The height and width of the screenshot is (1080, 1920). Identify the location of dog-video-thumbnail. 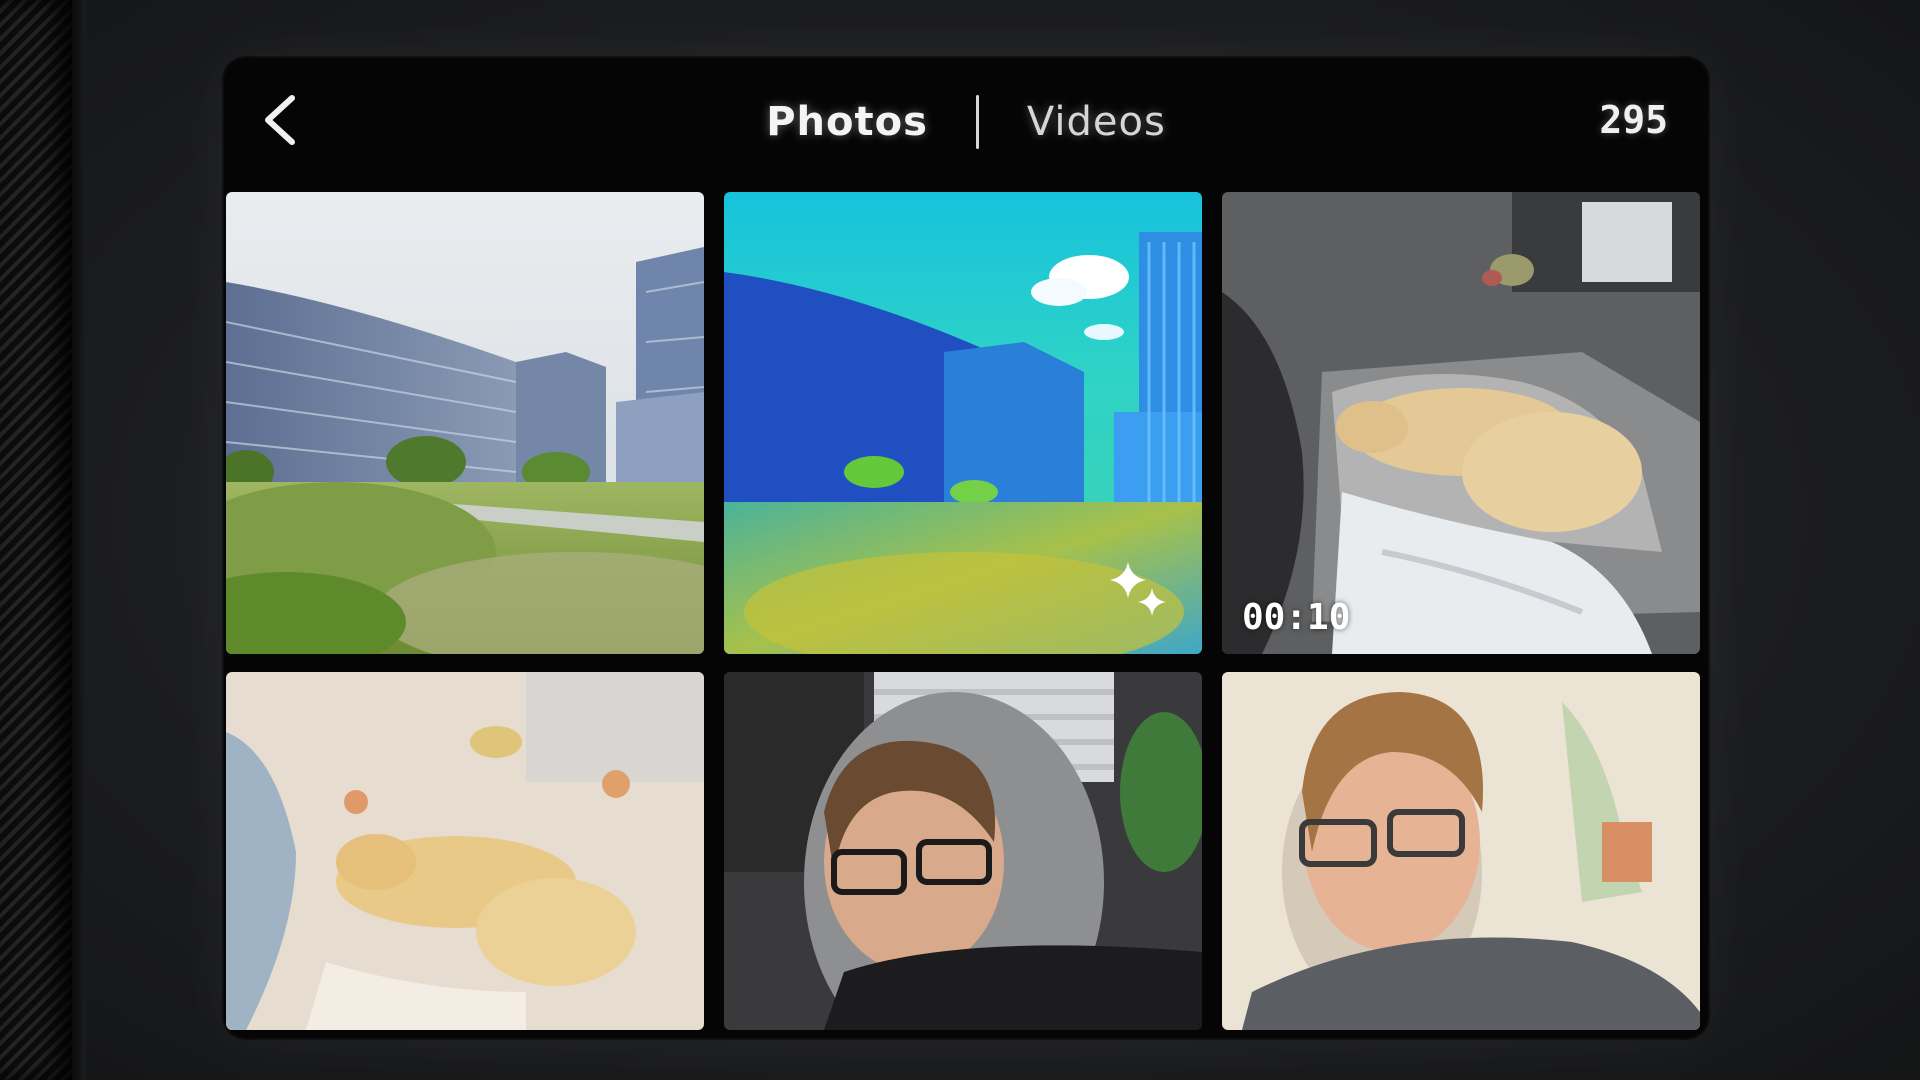
(1461, 423).